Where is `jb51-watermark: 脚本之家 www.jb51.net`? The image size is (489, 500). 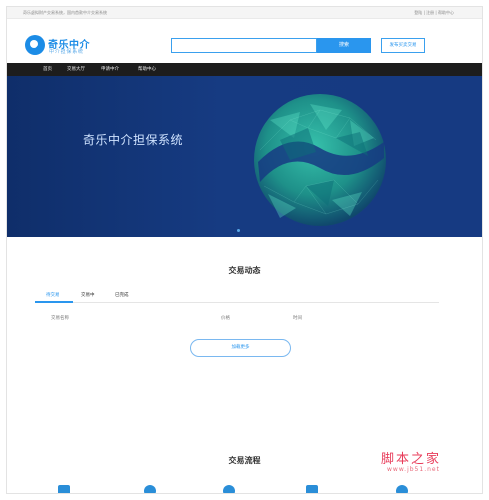 jb51-watermark: 脚本之家 www.jb51.net is located at coordinates (427, 463).